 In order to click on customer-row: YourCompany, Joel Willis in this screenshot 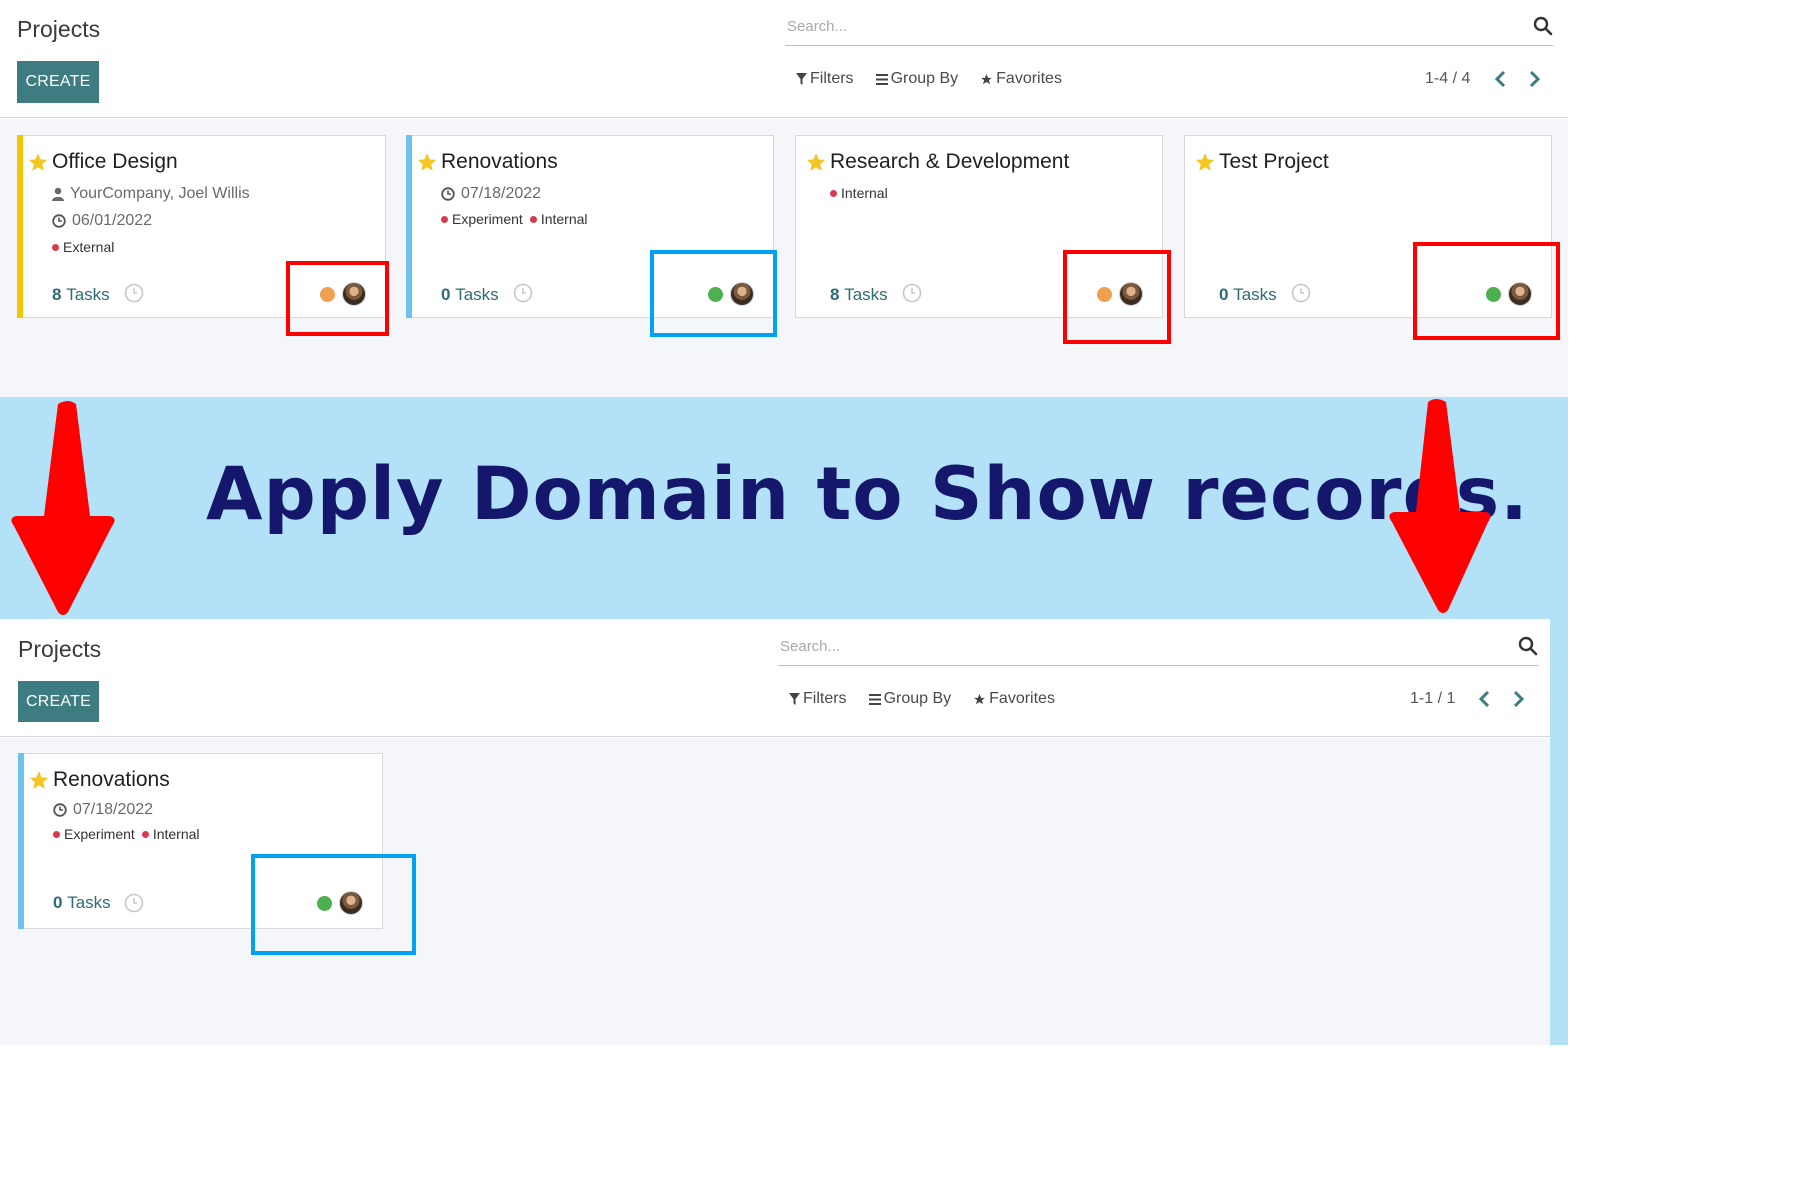, I will do `click(151, 194)`.